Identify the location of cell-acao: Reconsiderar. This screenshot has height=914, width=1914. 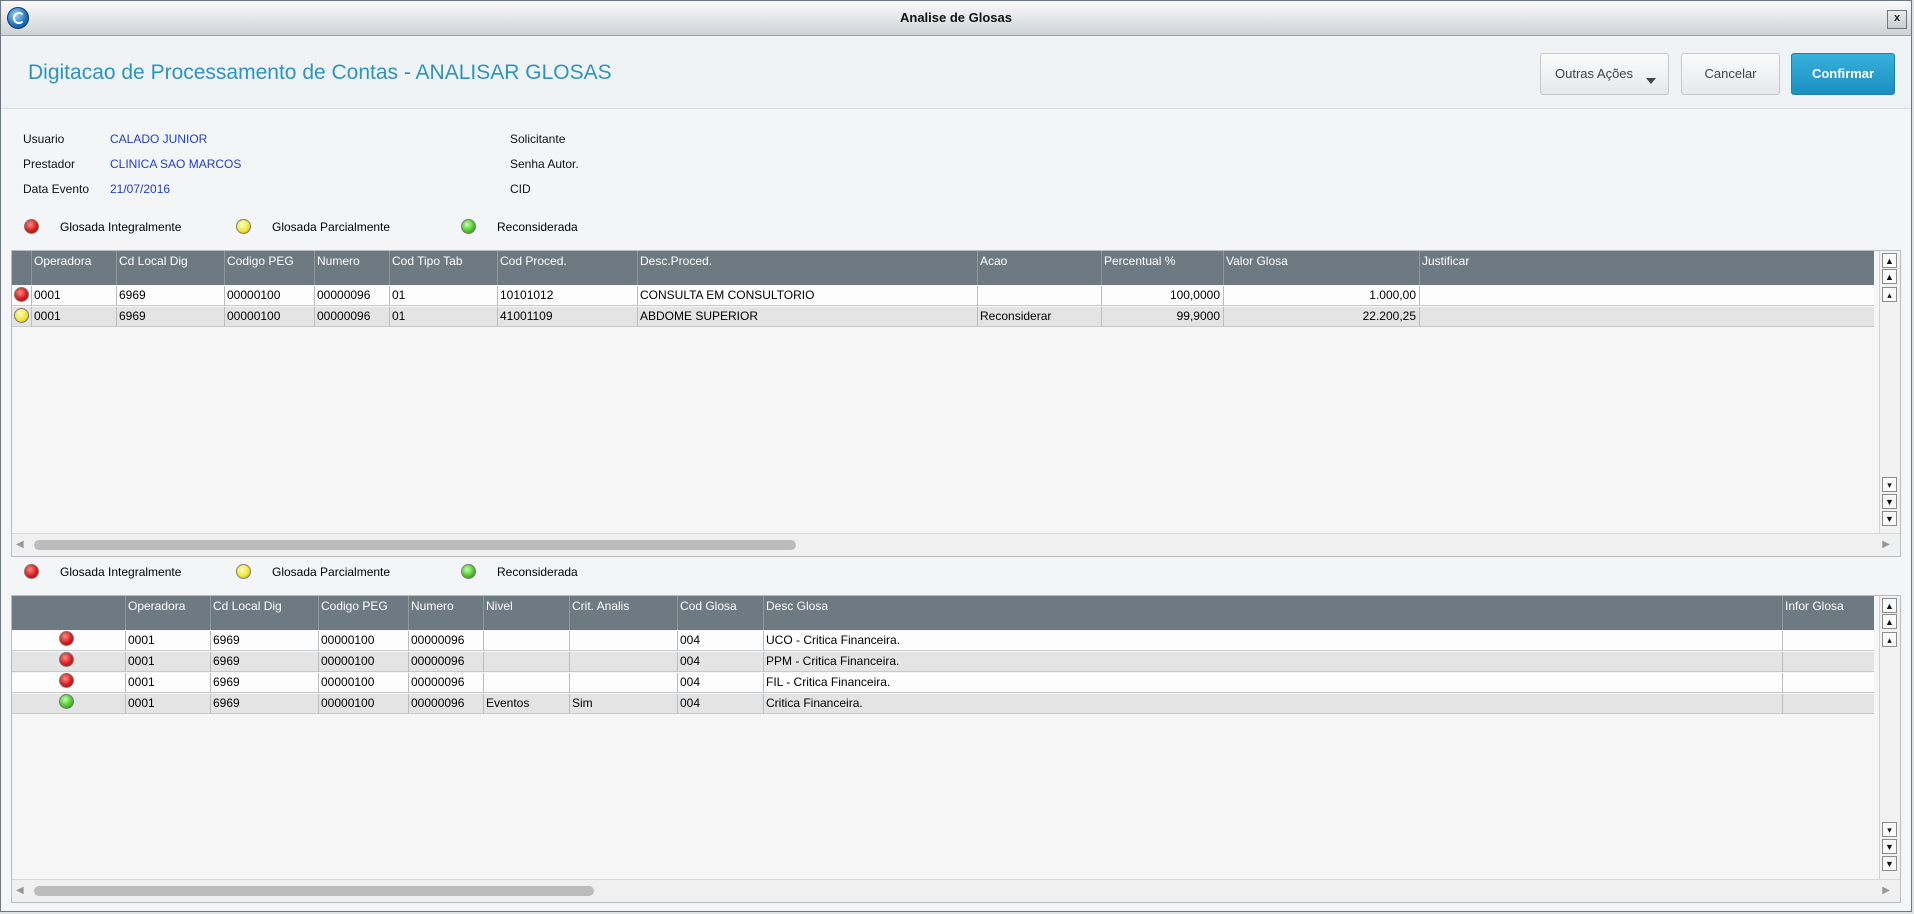
(1039, 317).